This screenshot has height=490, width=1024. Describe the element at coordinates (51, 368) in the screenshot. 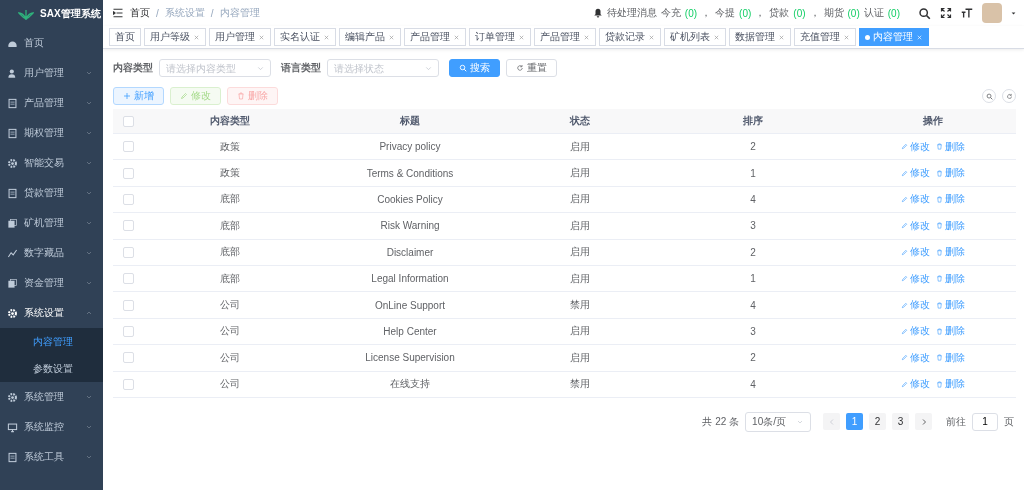

I see `submenu-item: 参数设置` at that location.